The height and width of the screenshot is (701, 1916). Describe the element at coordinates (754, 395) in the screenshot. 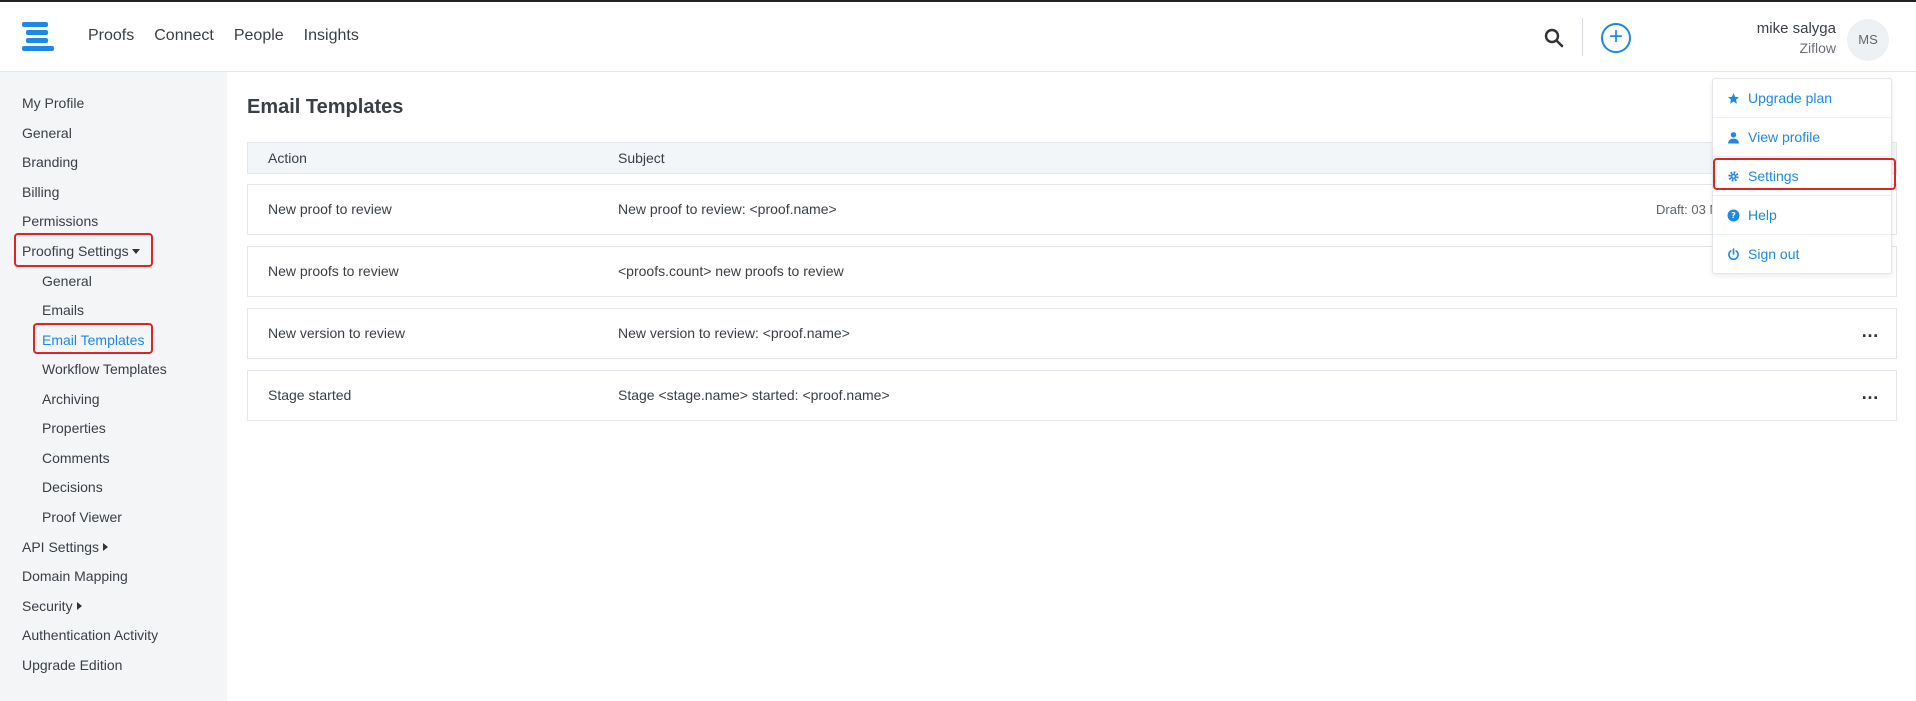

I see `row-subject: Stage <stage.name> started: <proof.name>` at that location.